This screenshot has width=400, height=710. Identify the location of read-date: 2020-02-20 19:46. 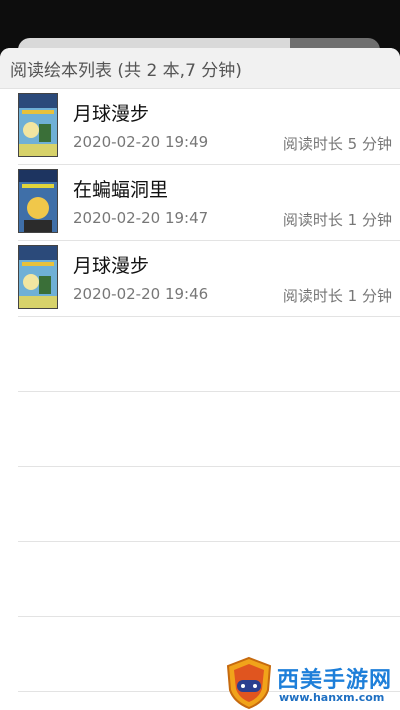
(141, 294).